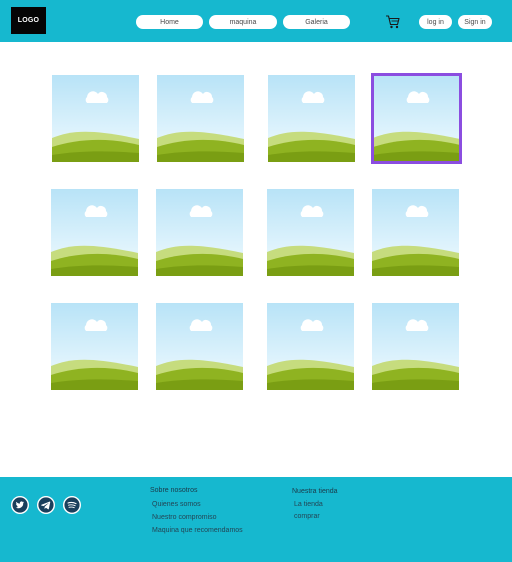 The image size is (512, 562). Describe the element at coordinates (435, 22) in the screenshot. I see `login-button: log in` at that location.